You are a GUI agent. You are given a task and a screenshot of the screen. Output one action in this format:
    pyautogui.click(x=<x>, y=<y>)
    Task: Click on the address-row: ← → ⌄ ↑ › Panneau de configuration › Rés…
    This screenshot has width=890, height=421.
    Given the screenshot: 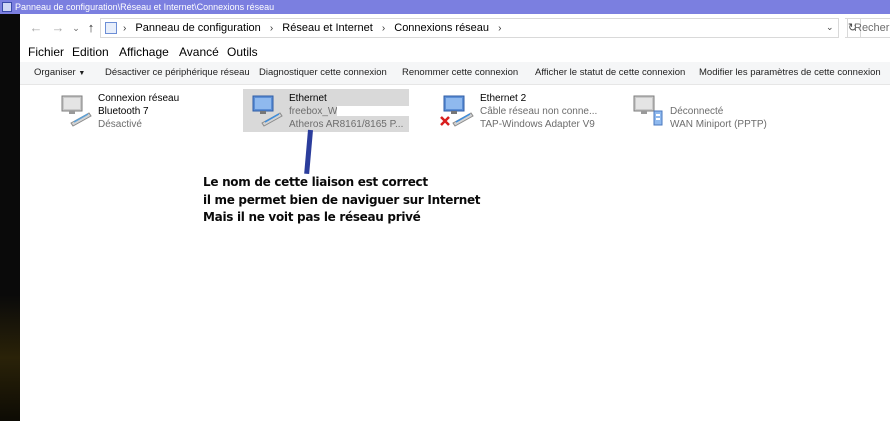 What is the action you would take?
    pyautogui.click(x=455, y=28)
    